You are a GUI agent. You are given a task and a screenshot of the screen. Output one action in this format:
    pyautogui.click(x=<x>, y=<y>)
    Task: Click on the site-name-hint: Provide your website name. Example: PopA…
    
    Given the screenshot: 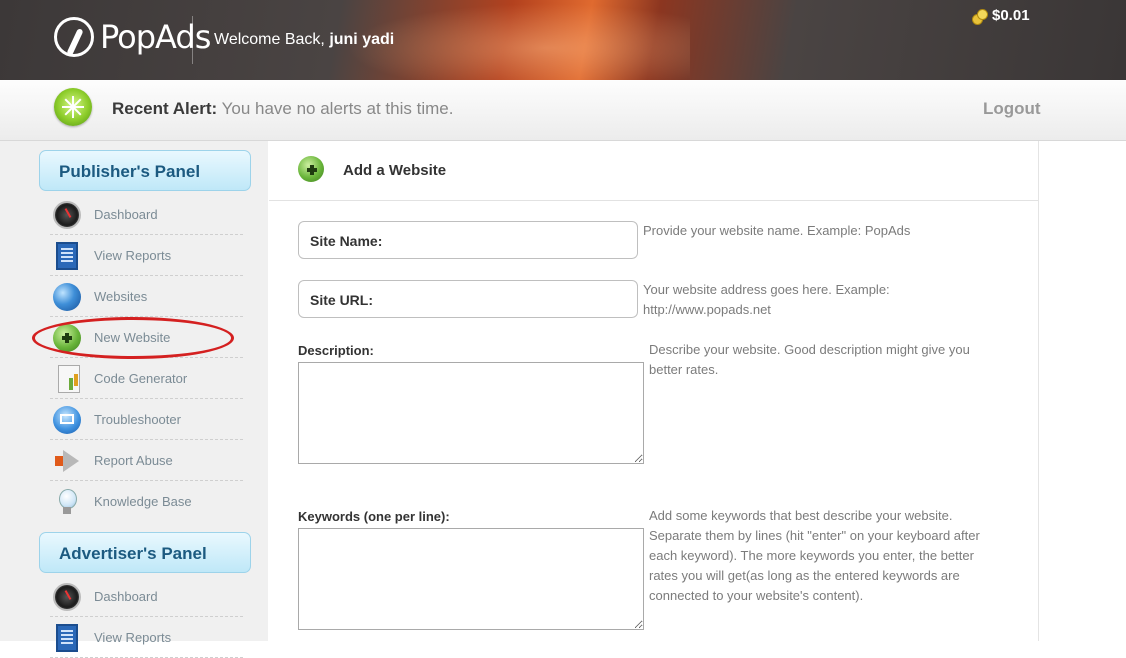 What is the action you would take?
    pyautogui.click(x=777, y=230)
    